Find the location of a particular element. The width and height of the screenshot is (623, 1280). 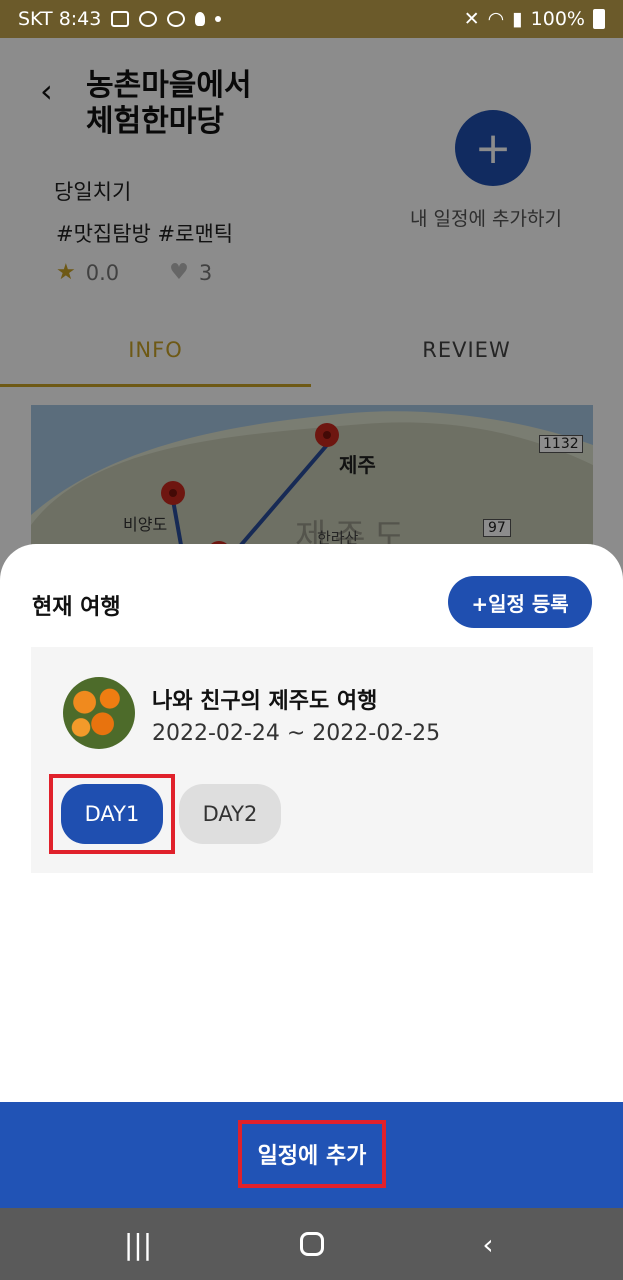

day1-highlight-box is located at coordinates (112, 814).